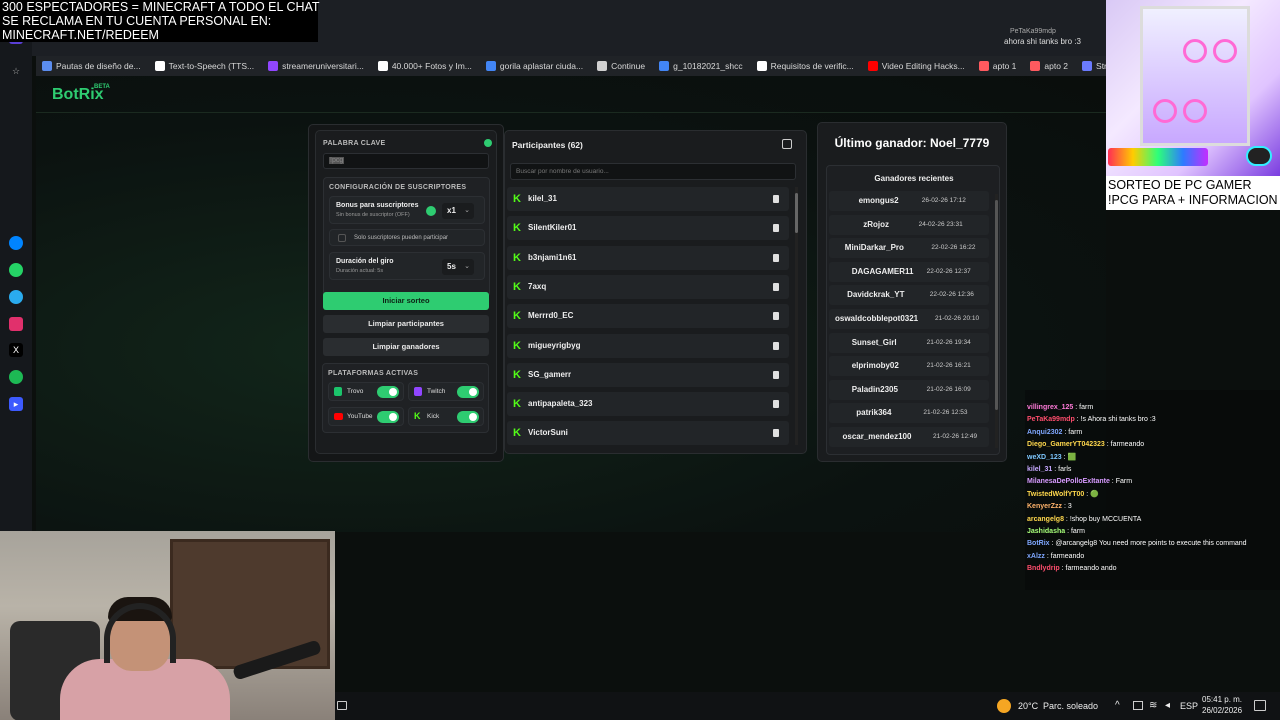 The height and width of the screenshot is (720, 1280). What do you see at coordinates (1222, 710) in the screenshot?
I see `clock-date: 26/02/2026` at bounding box center [1222, 710].